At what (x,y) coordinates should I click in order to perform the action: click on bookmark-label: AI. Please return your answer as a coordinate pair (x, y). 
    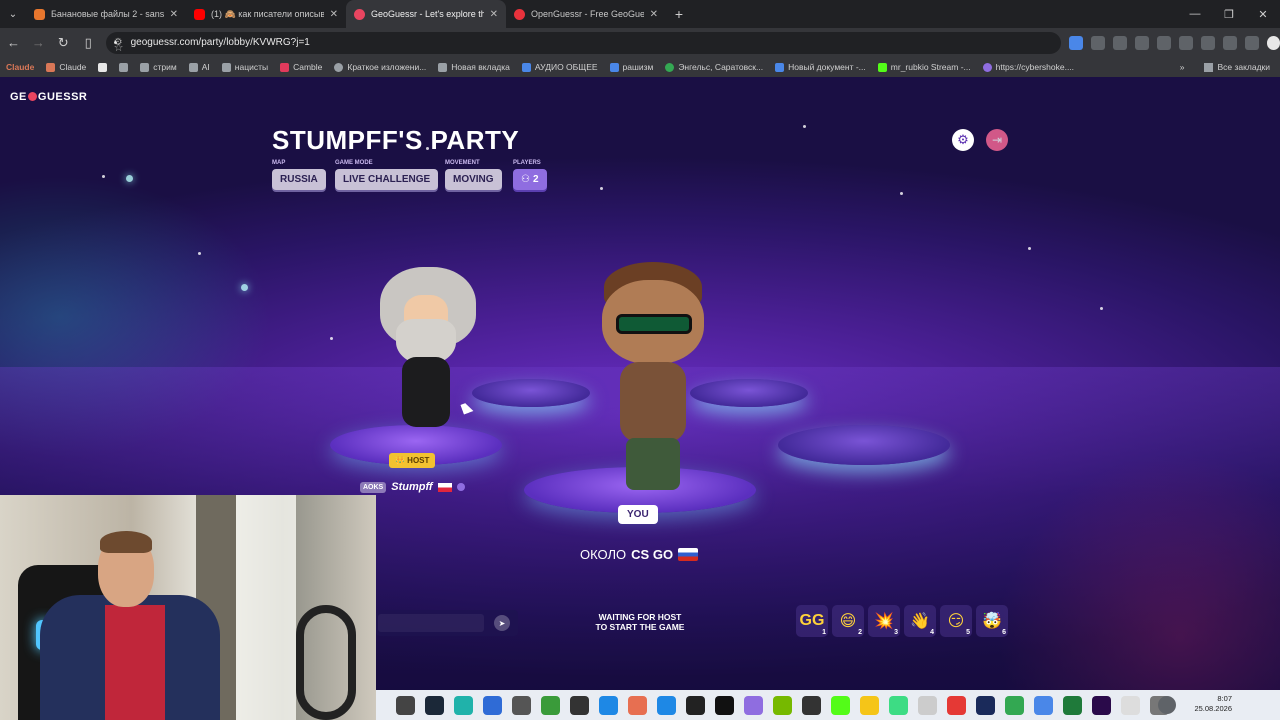
    Looking at the image, I should click on (205, 67).